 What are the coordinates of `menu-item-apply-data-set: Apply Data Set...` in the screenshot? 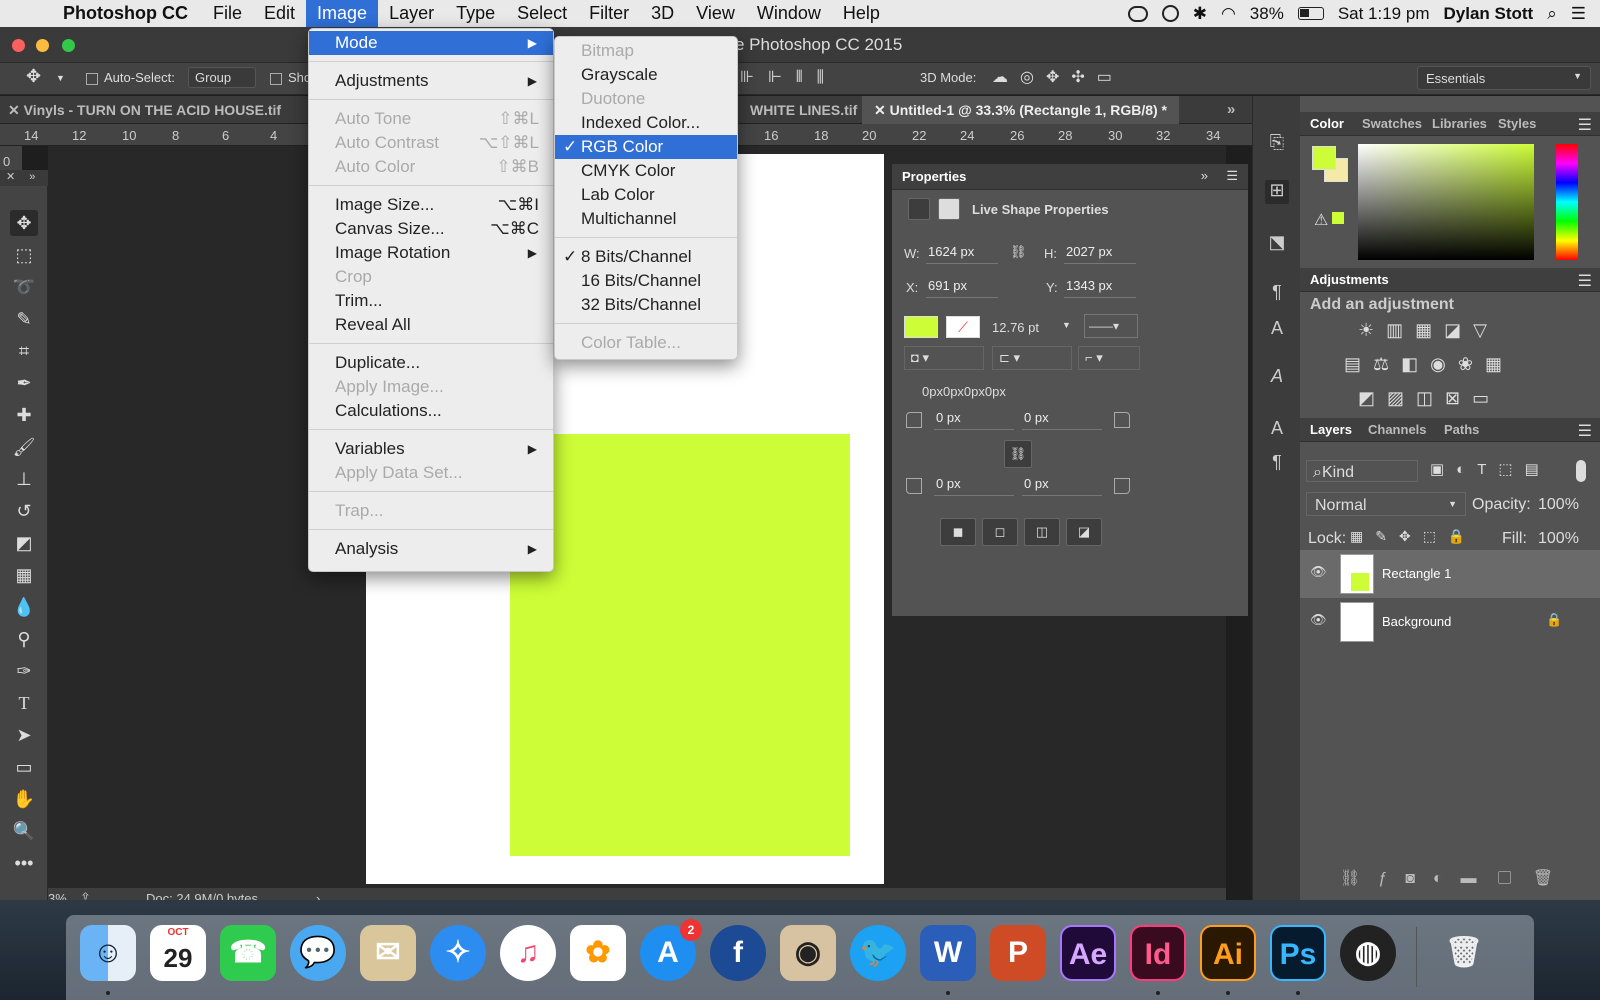 It's located at (431, 473).